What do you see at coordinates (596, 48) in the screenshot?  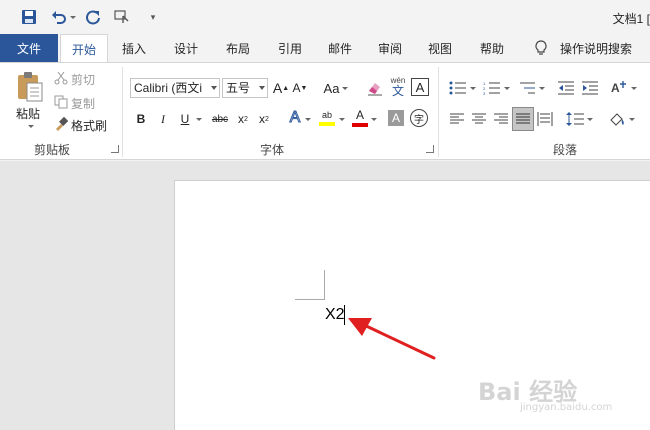 I see `tell-me-search: 操作说明搜索` at bounding box center [596, 48].